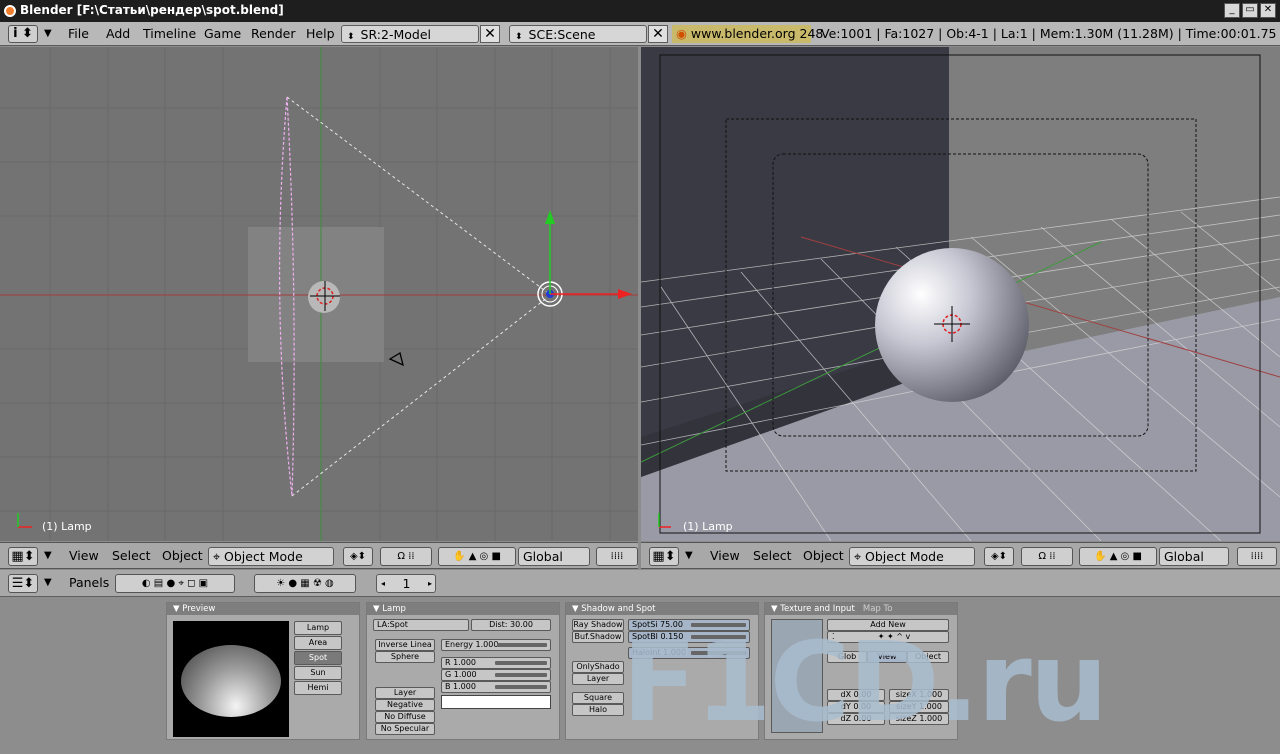  Describe the element at coordinates (318, 643) in the screenshot. I see `lamp-type-area: Area` at that location.